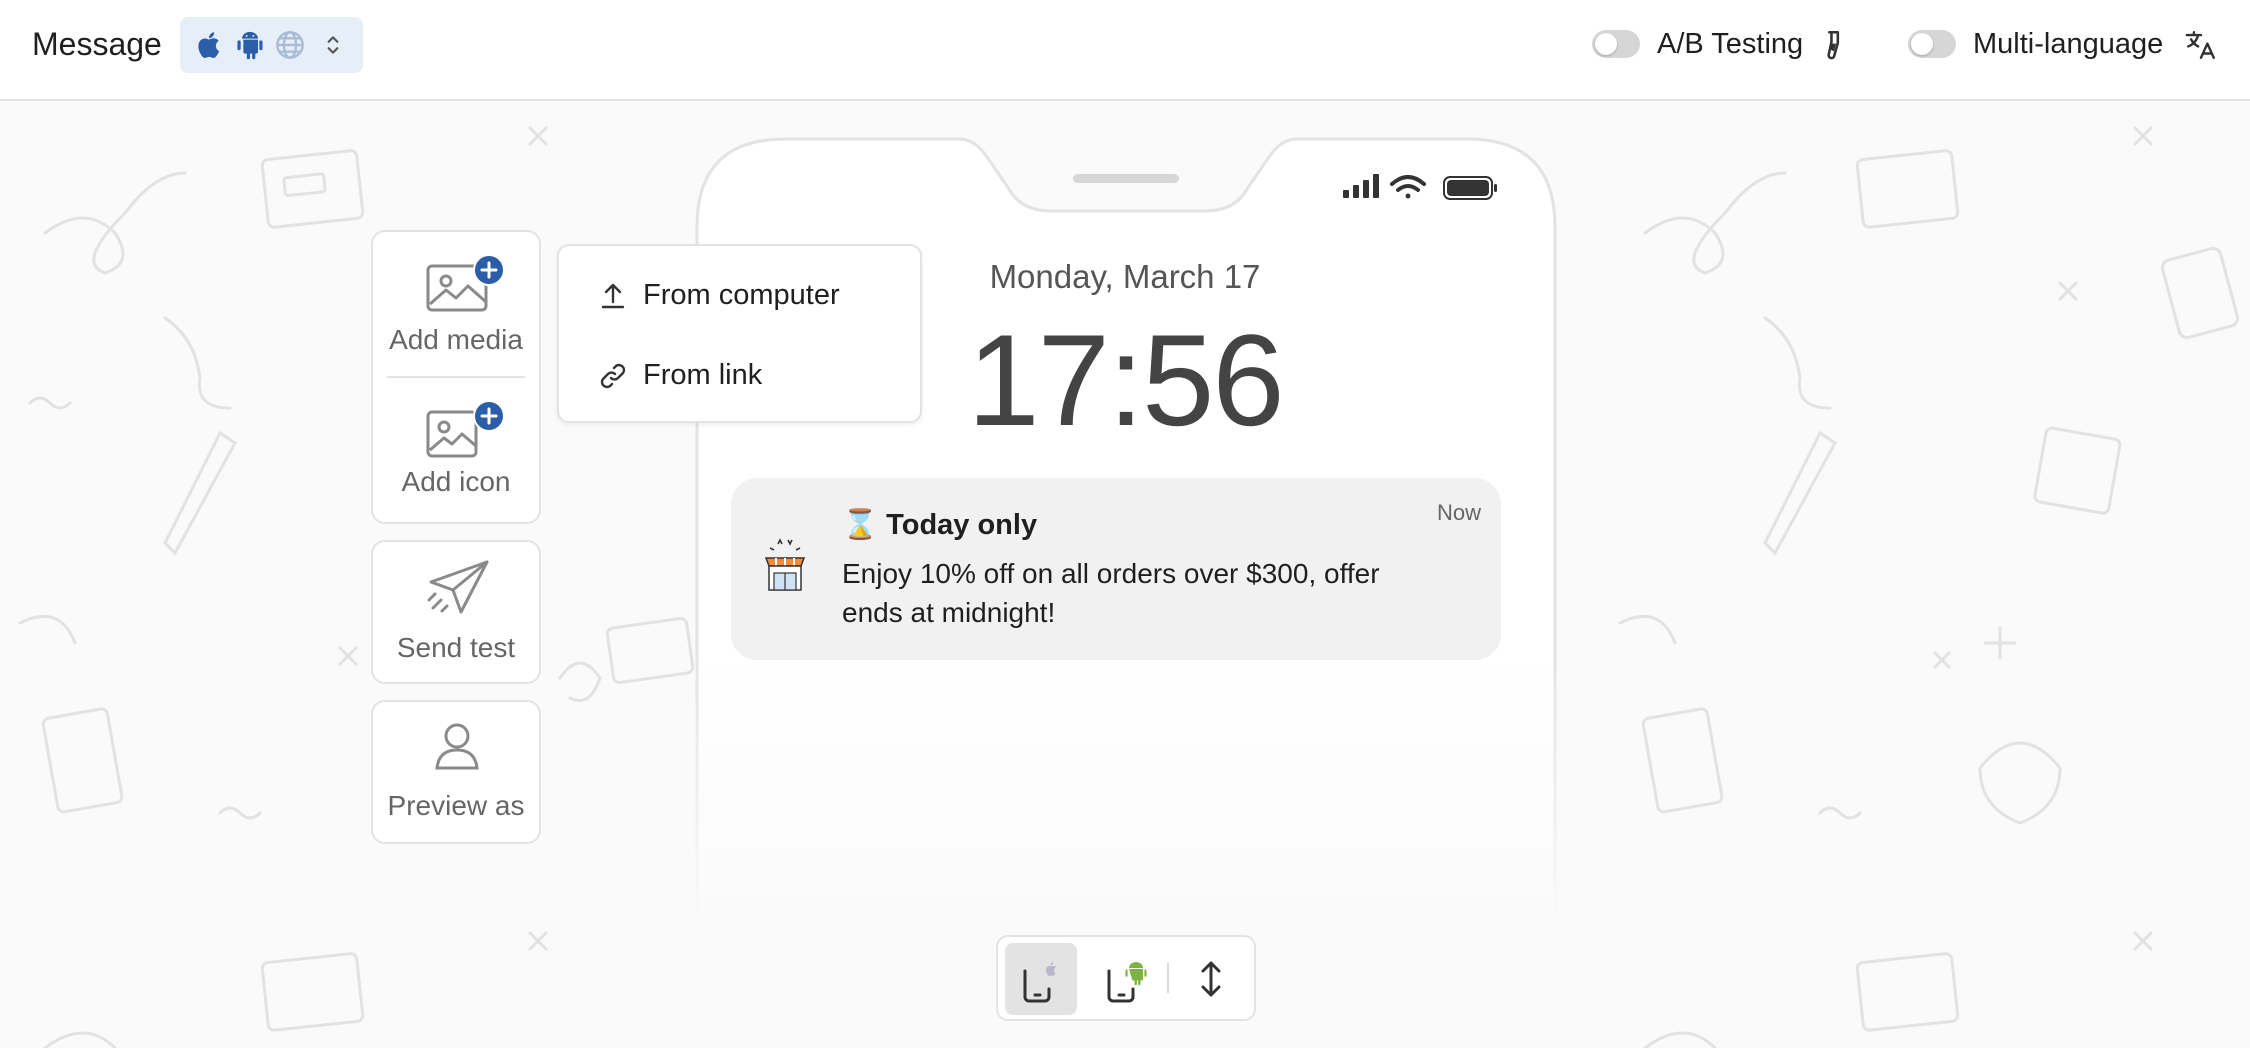 The height and width of the screenshot is (1048, 2250). What do you see at coordinates (465, 429) in the screenshot?
I see `add-icon-image-icon` at bounding box center [465, 429].